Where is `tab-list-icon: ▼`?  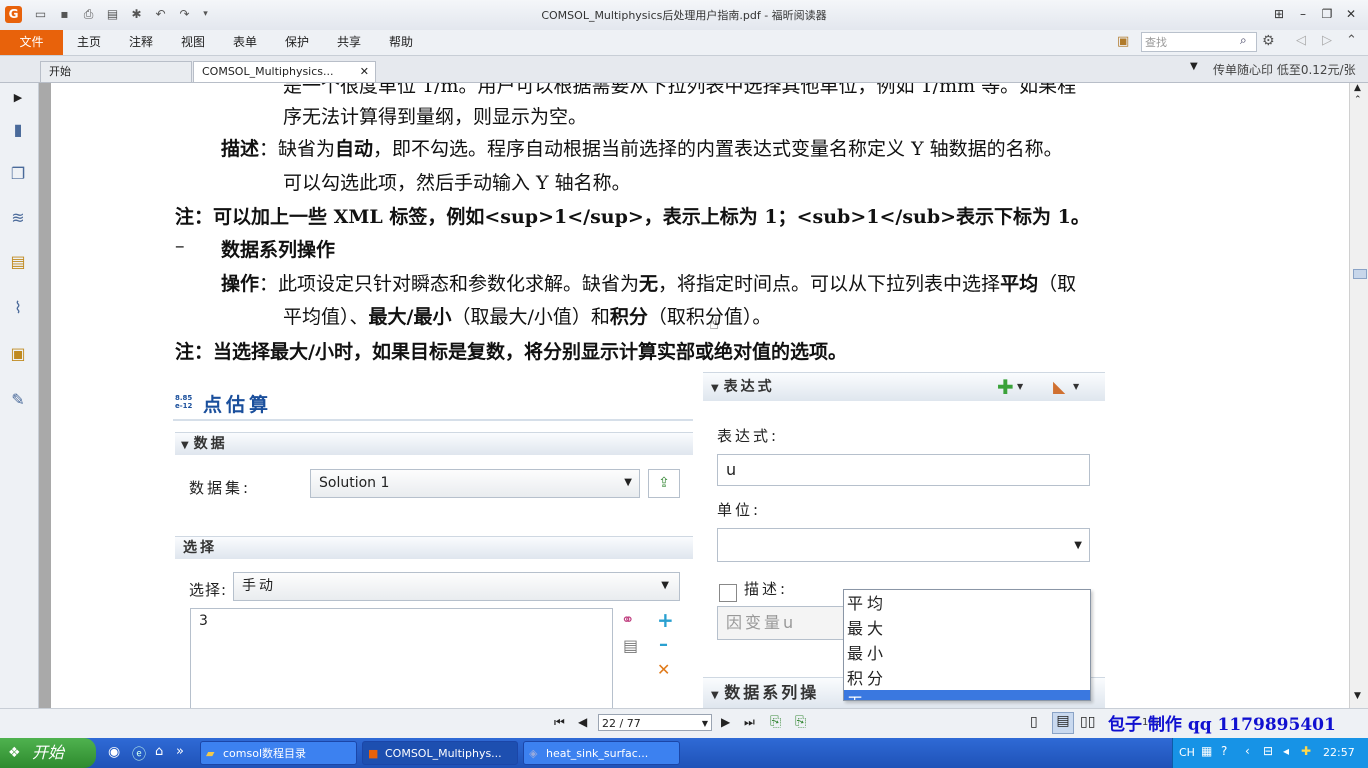 tab-list-icon: ▼ is located at coordinates (1194, 66).